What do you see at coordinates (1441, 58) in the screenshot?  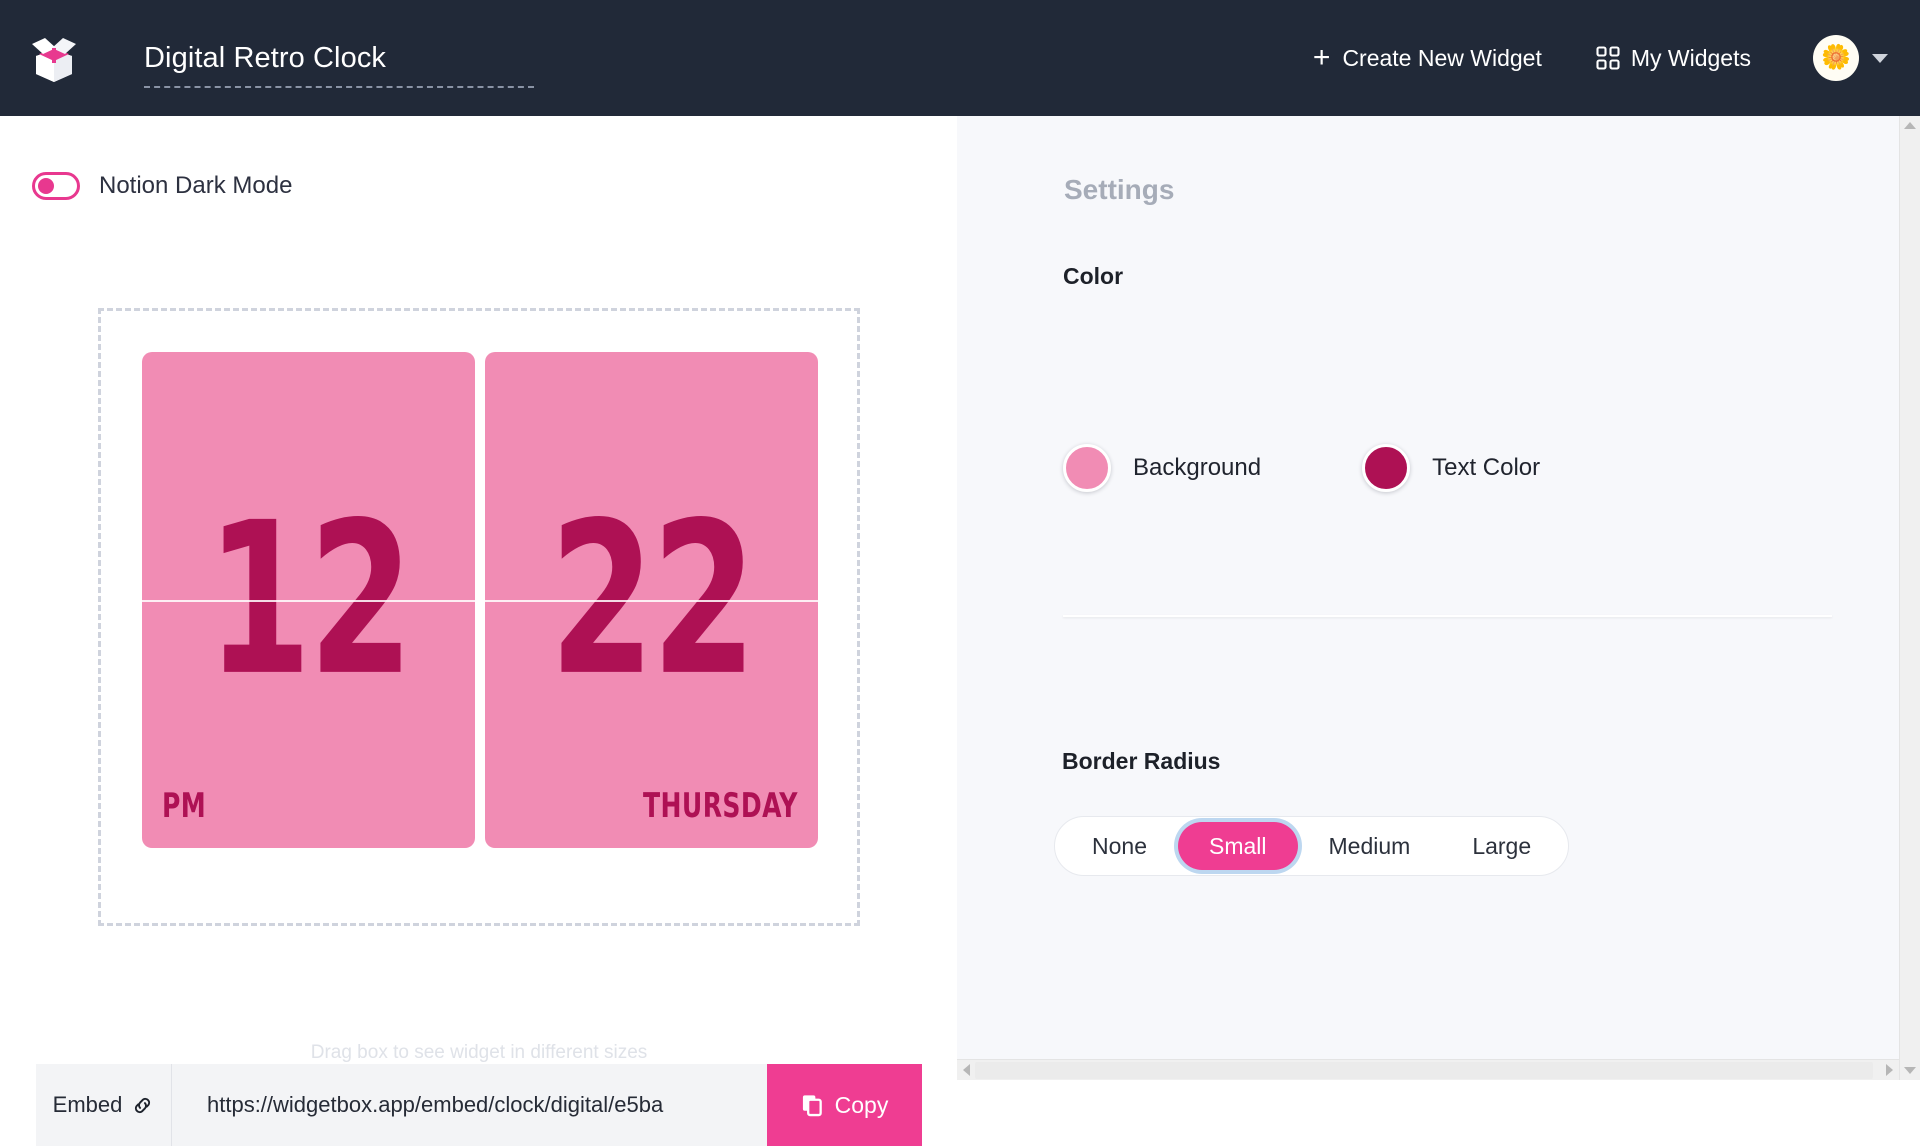 I see `create-new-widget-label: Create New Widget` at bounding box center [1441, 58].